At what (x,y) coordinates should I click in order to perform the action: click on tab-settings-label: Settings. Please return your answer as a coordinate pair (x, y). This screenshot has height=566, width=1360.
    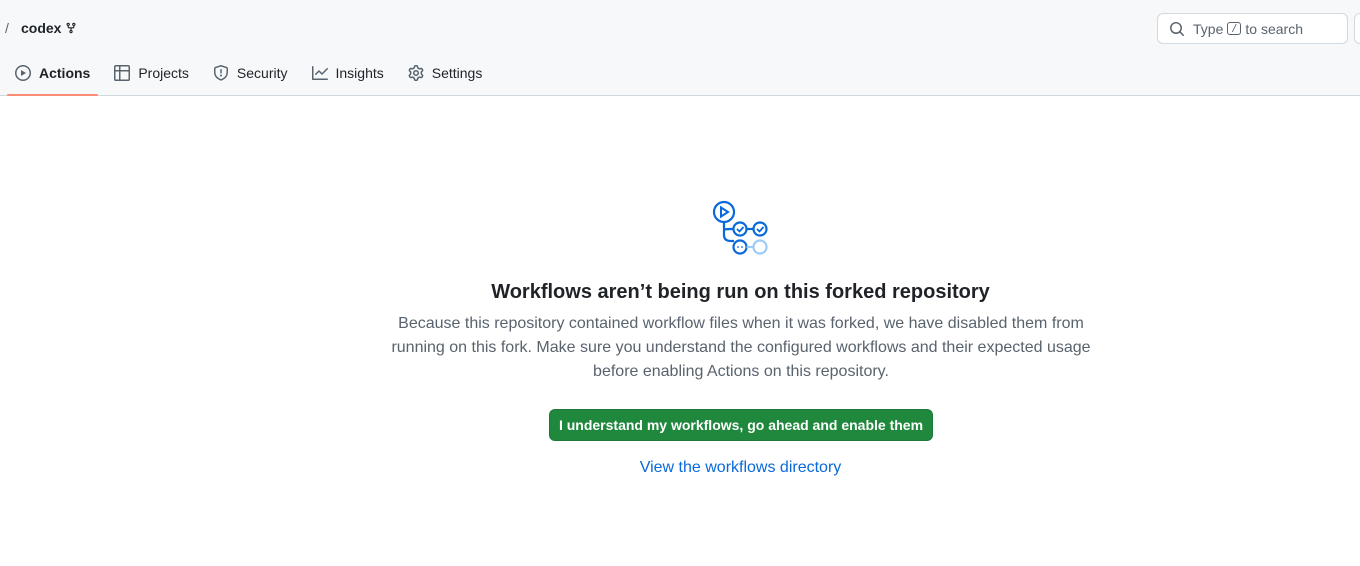
    Looking at the image, I should click on (457, 73).